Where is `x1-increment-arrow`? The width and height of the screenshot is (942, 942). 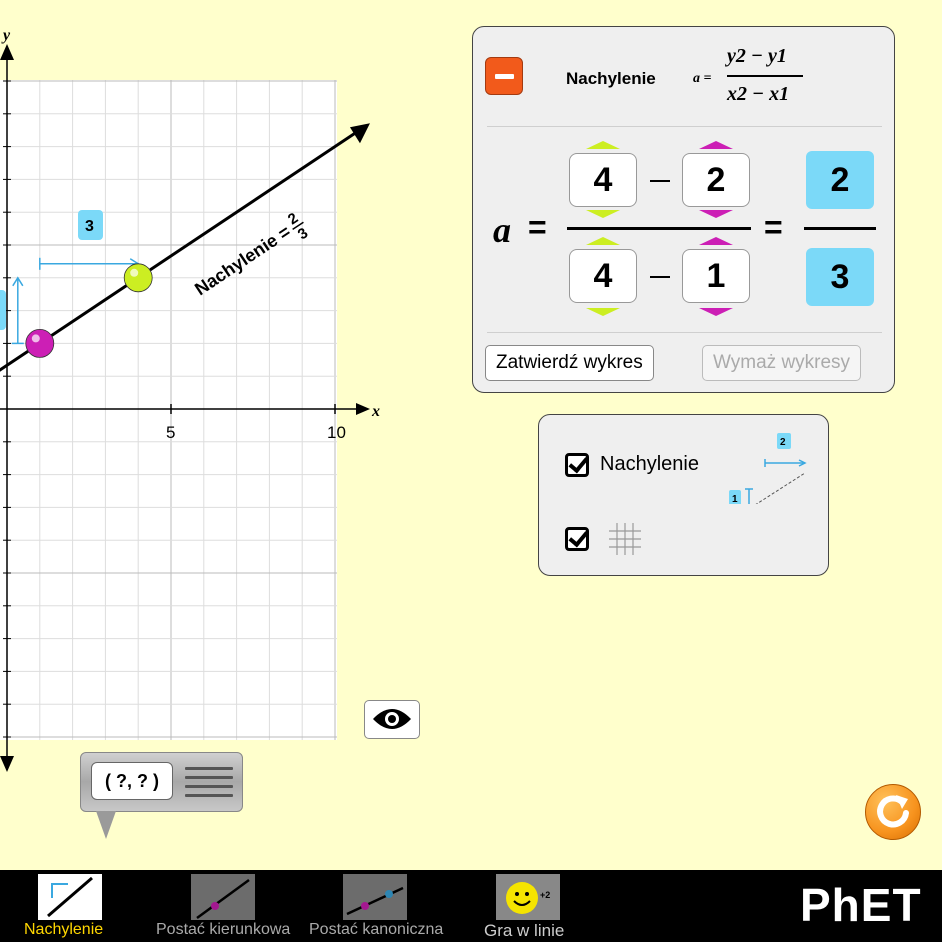 x1-increment-arrow is located at coordinates (716, 241).